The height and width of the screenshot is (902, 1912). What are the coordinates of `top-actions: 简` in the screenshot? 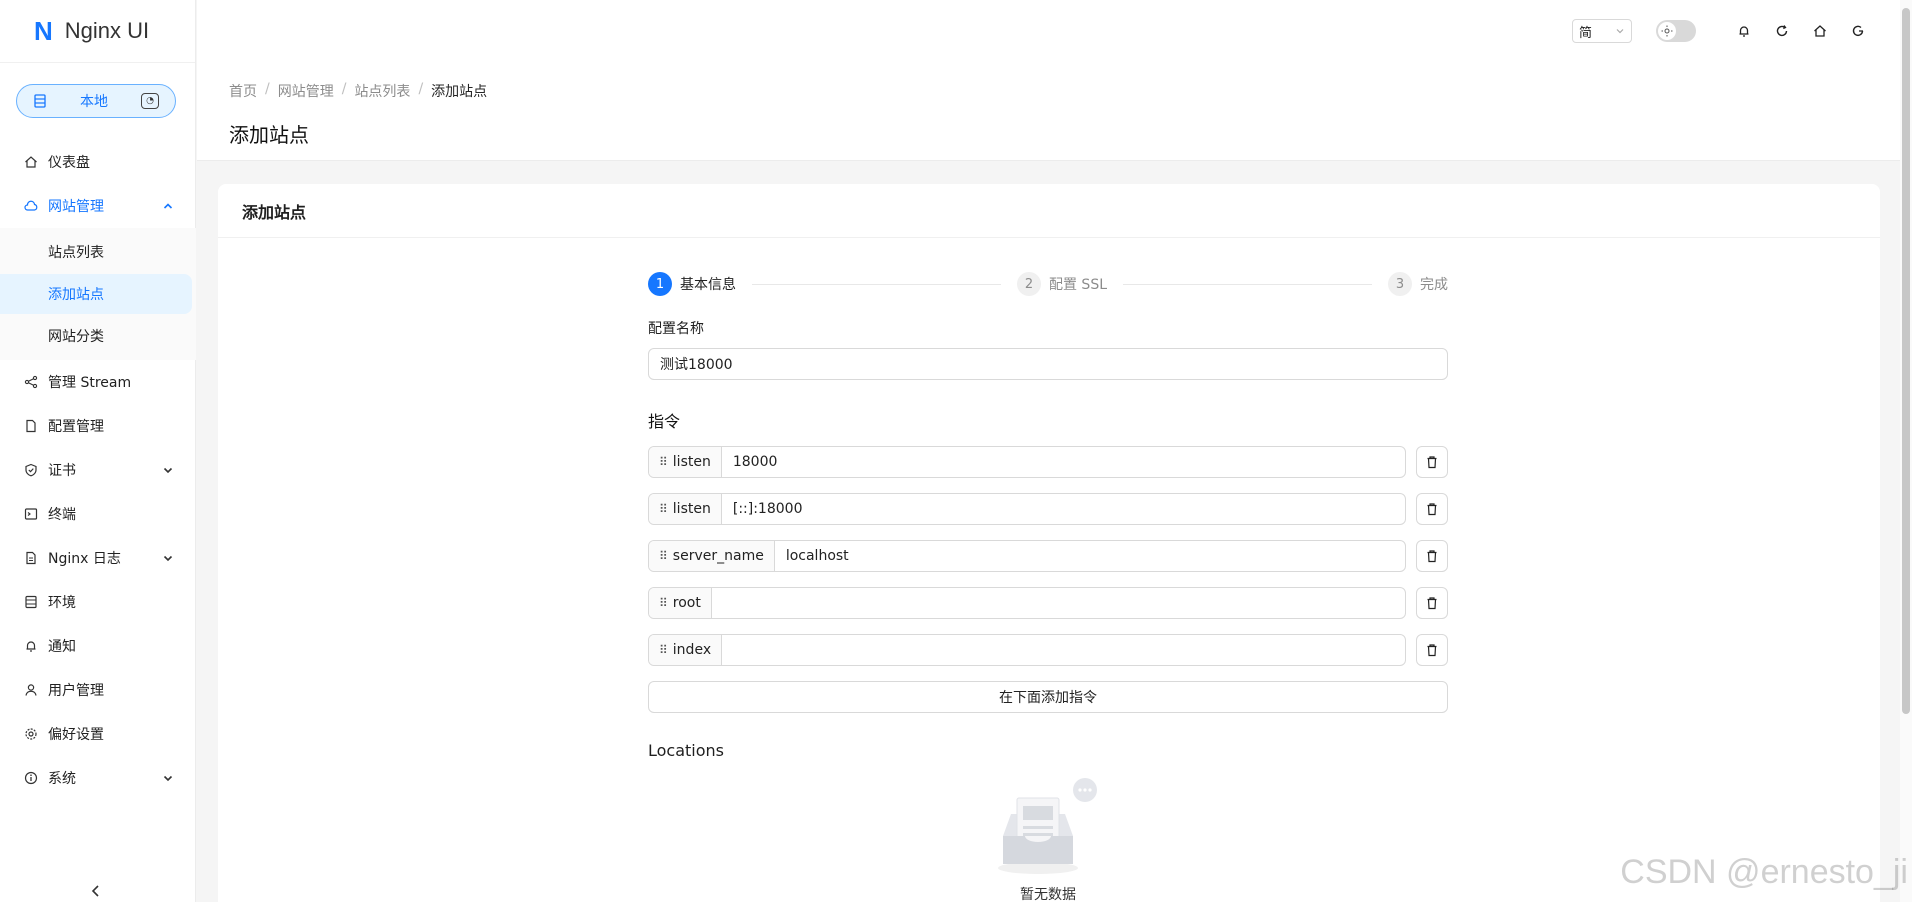 It's located at (1719, 31).